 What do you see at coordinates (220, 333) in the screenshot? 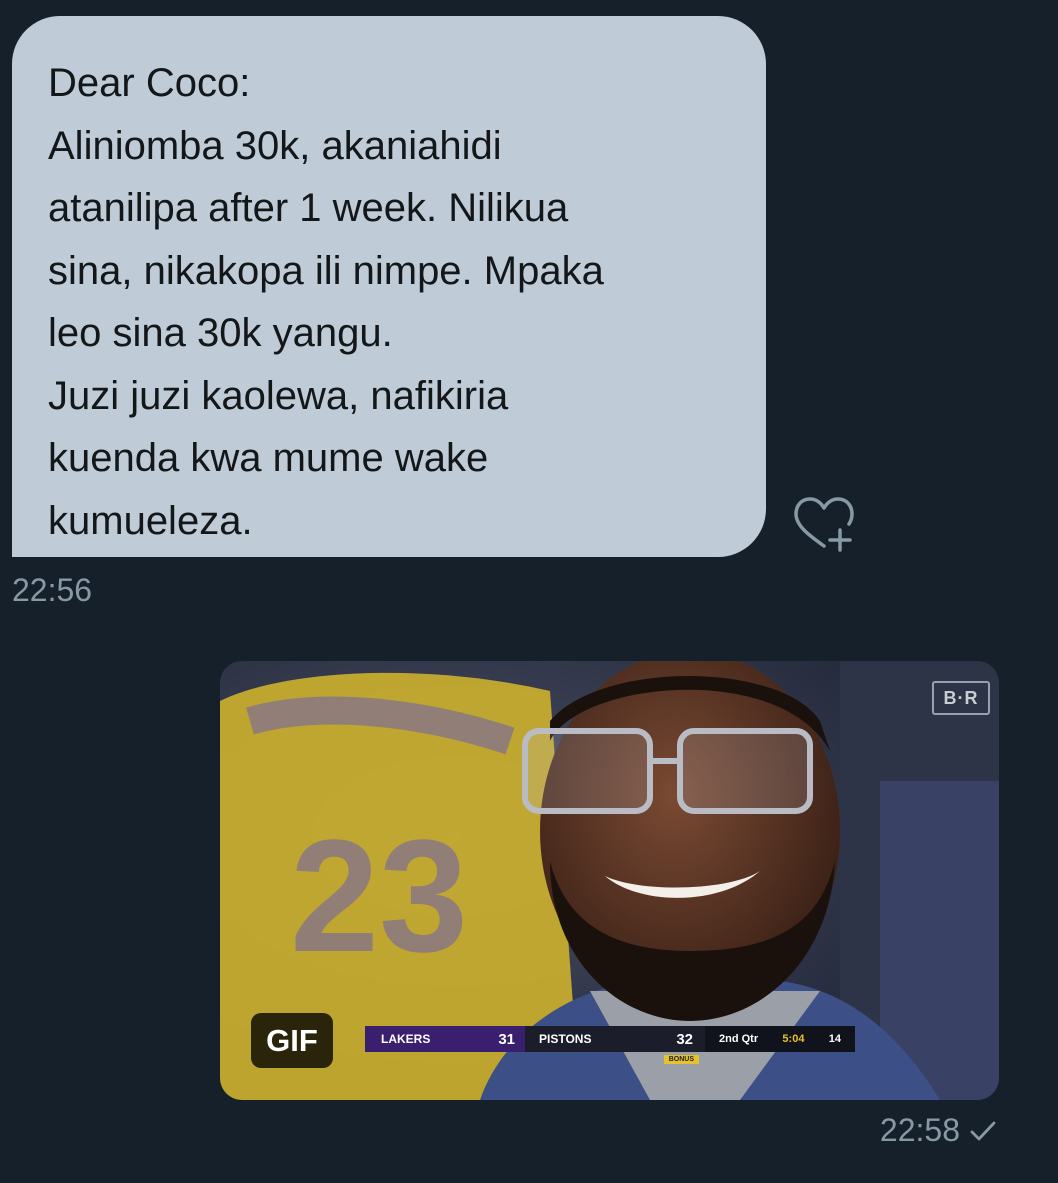
I see `message-line: leo sina 30k yangu.` at bounding box center [220, 333].